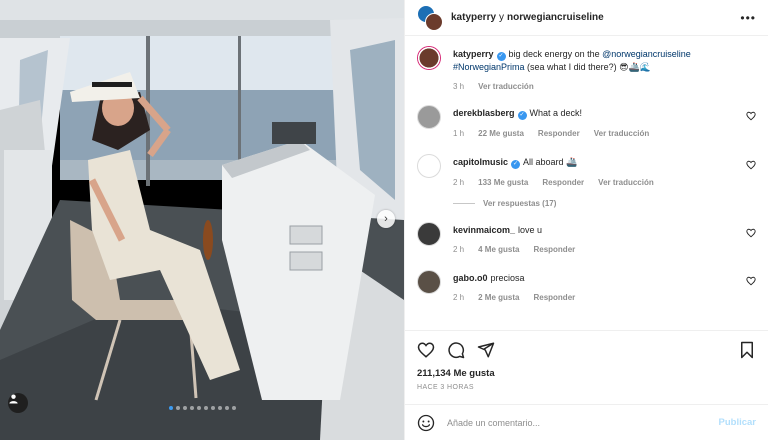 The height and width of the screenshot is (440, 768). I want to click on post-authors: katyperry y norwegiancruiseline, so click(527, 17).